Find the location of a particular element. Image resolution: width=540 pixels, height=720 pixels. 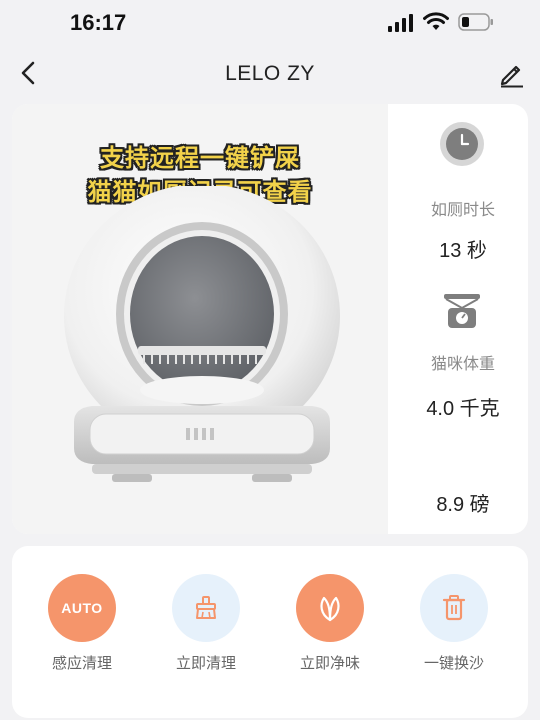

page-title: LELO ZY is located at coordinates (270, 73).